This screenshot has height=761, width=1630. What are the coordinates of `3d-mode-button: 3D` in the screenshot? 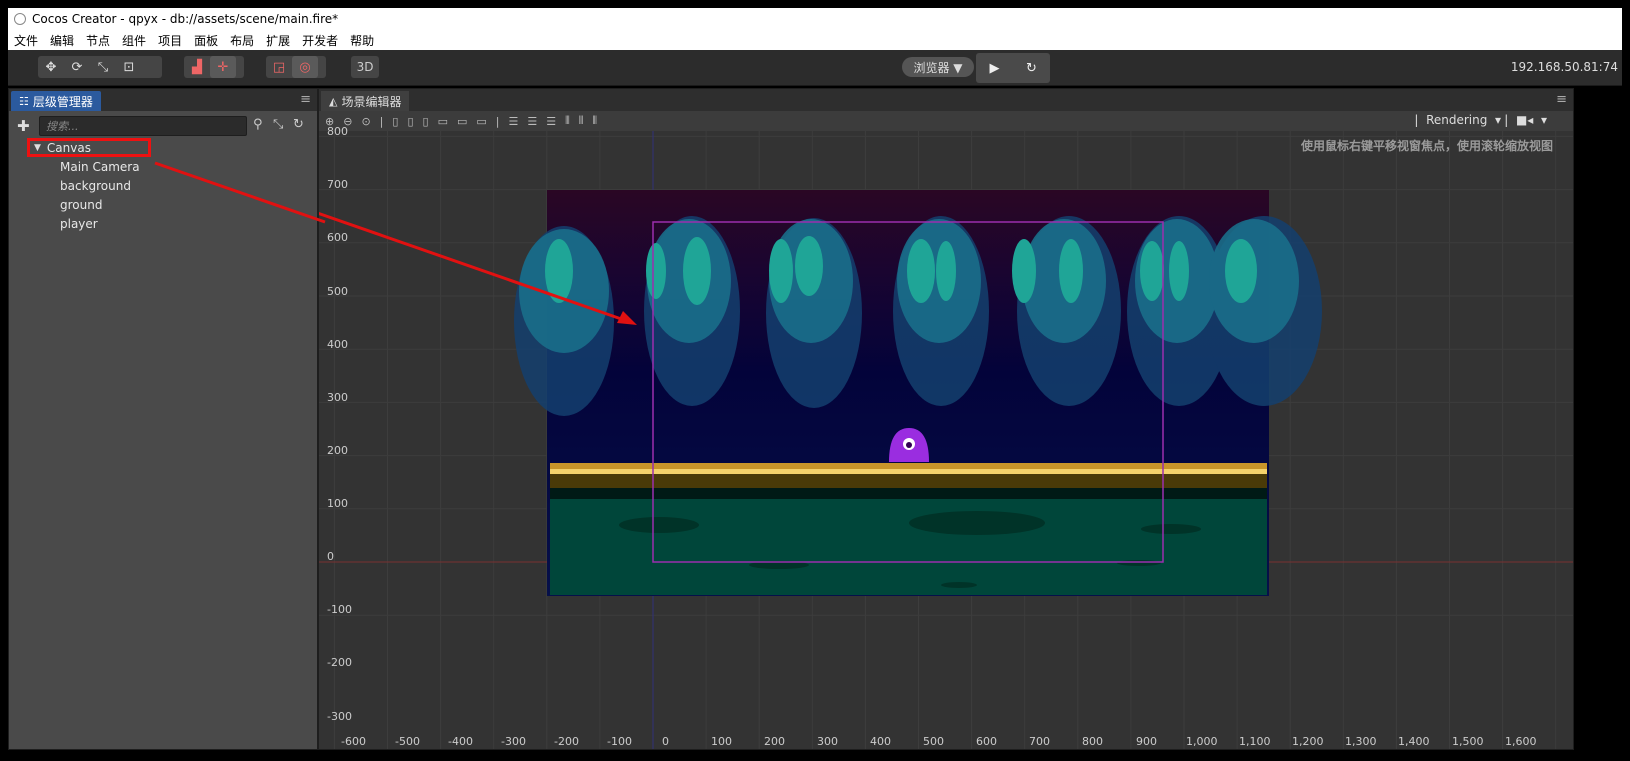 It's located at (365, 67).